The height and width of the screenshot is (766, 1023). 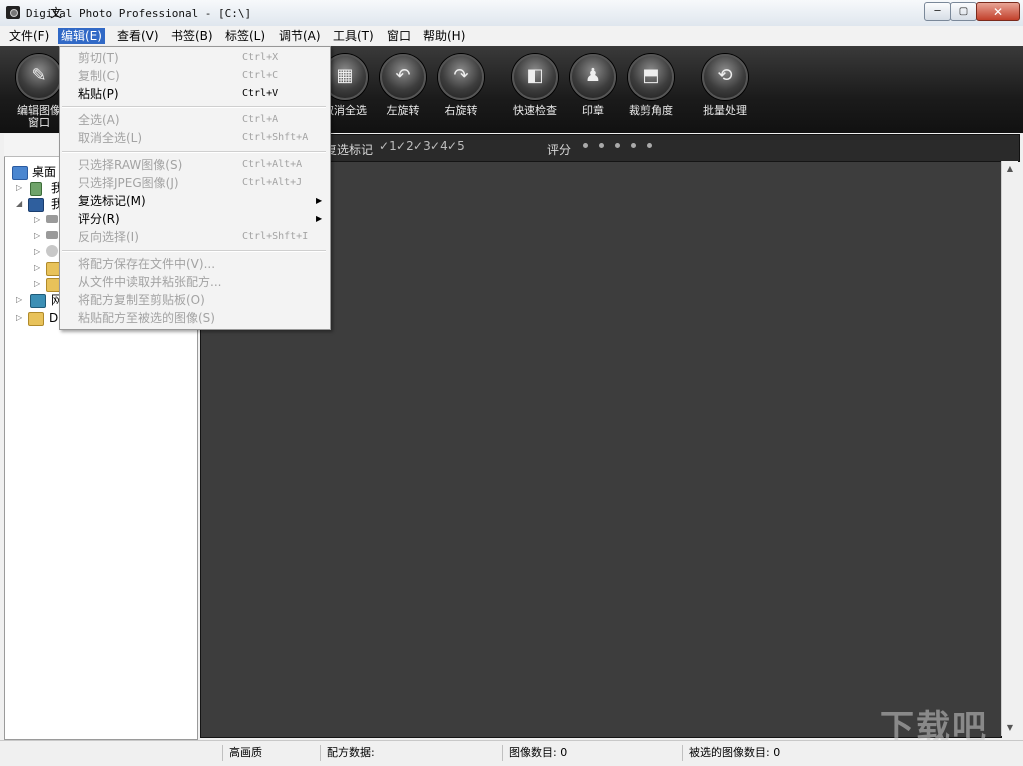 I want to click on menu-item-copy: 复制(C) Ctrl+C, so click(x=195, y=76).